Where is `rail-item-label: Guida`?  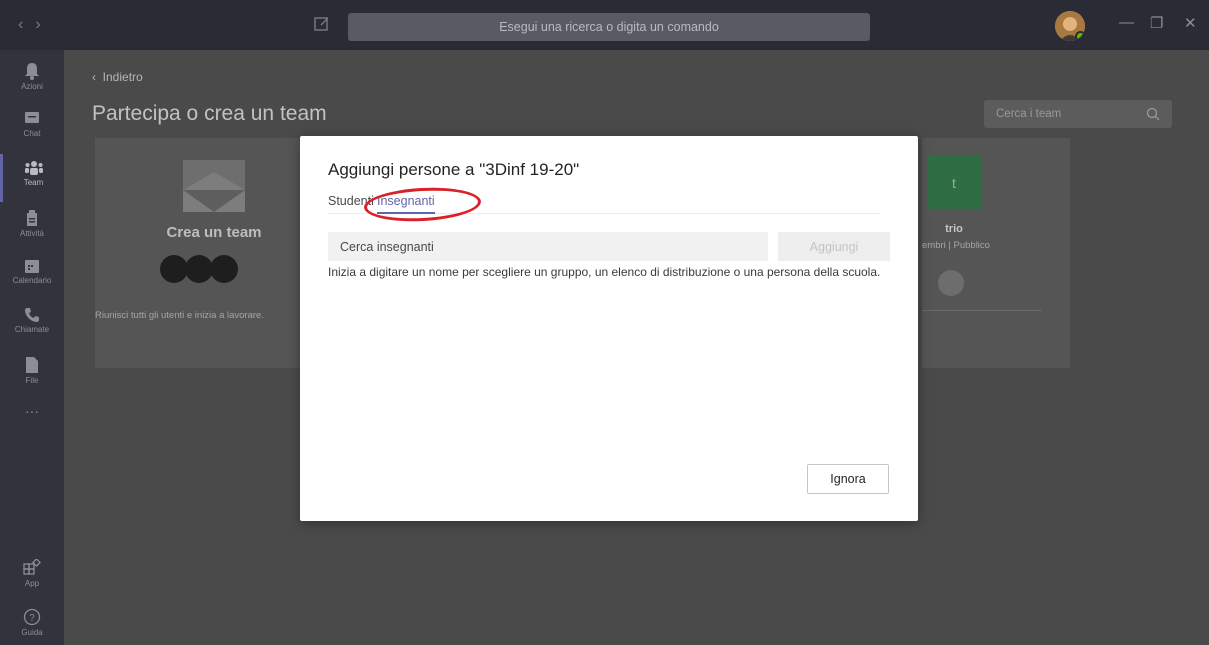
rail-item-label: Guida is located at coordinates (32, 632).